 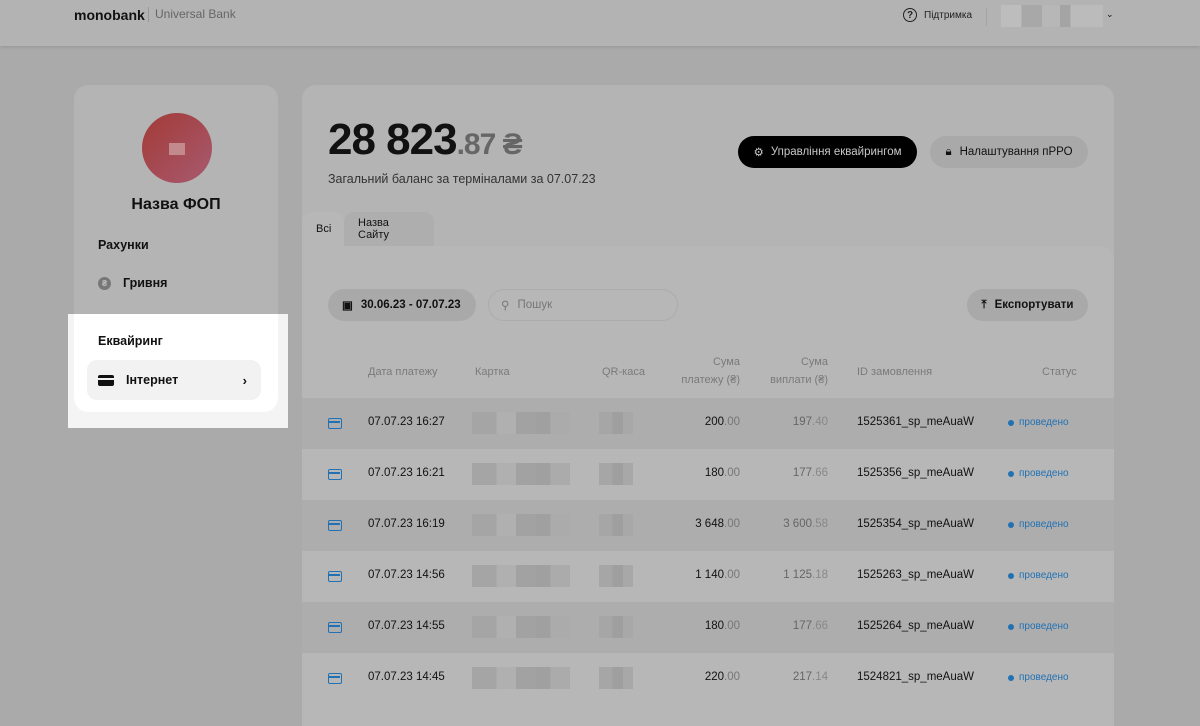 I want to click on date-range-button: ▣ 30.06.23 - 07.07.23, so click(x=402, y=305).